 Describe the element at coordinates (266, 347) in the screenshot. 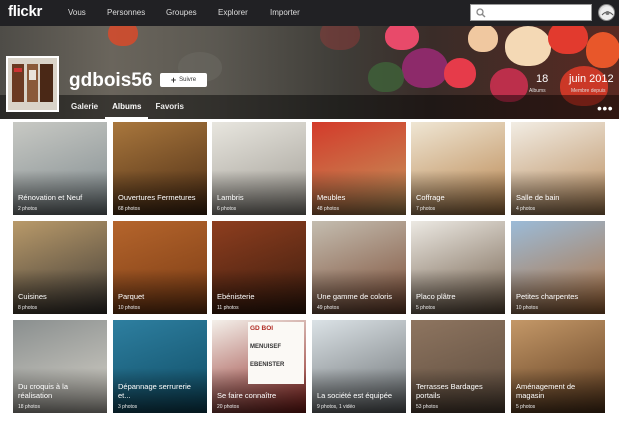

I see `sign-text: MENUISEF` at that location.